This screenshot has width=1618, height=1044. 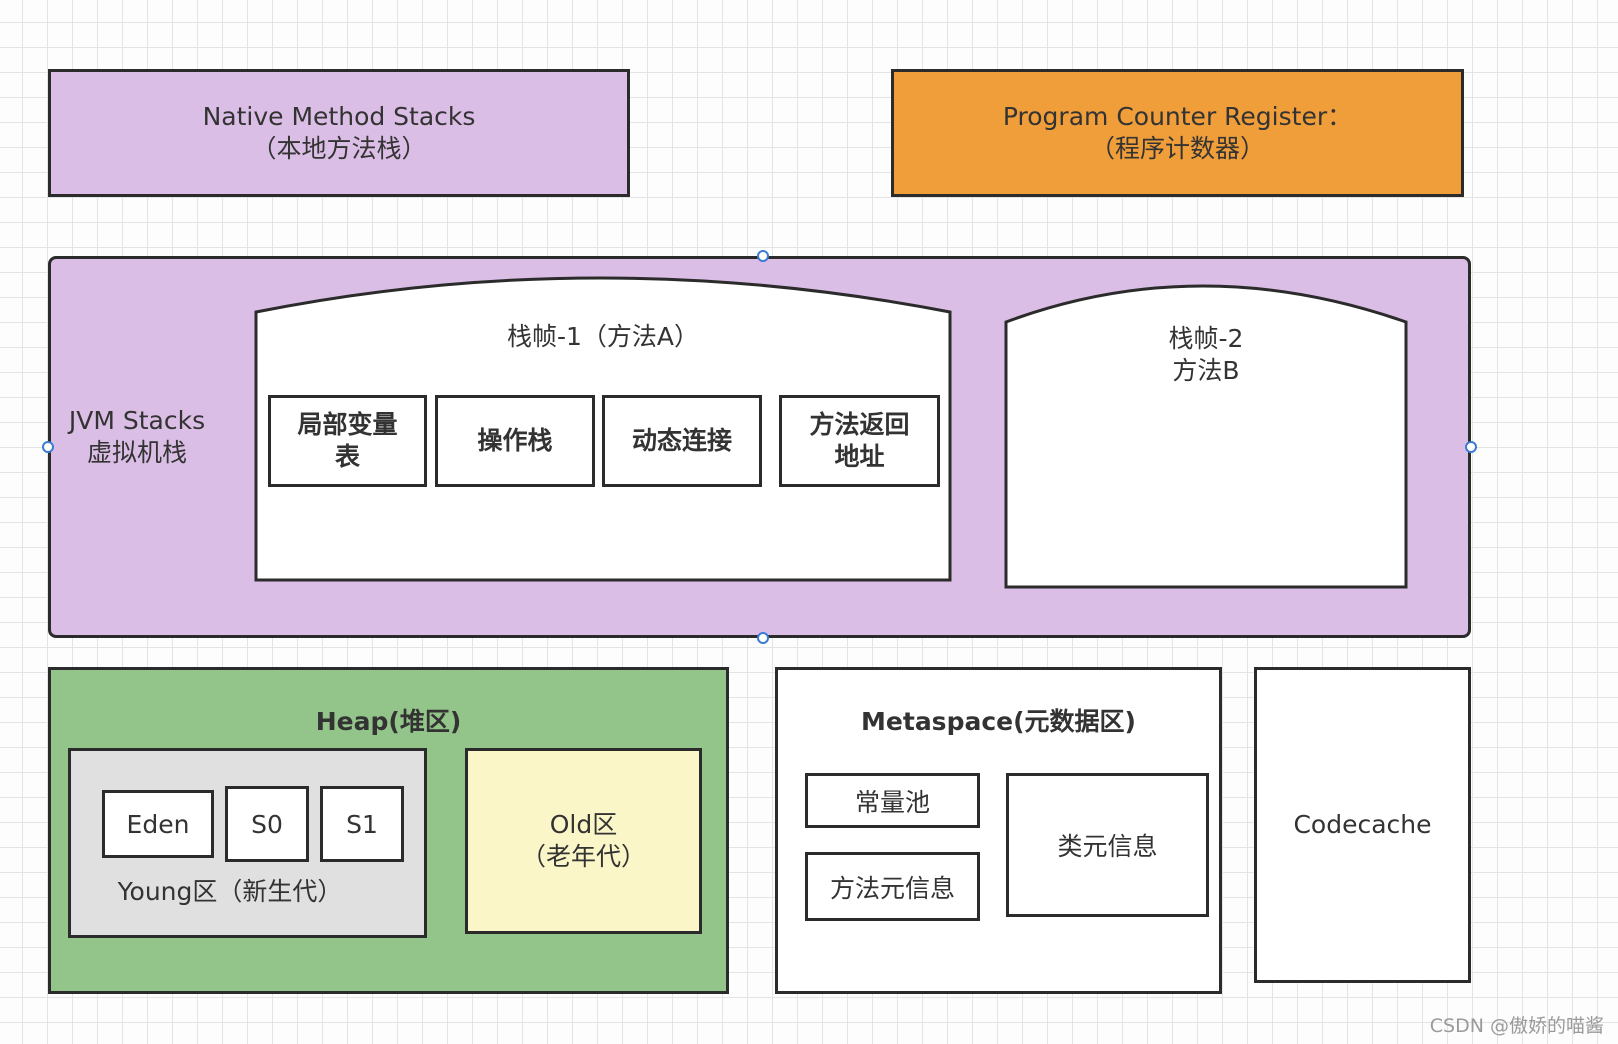 What do you see at coordinates (347, 441) in the screenshot?
I see `local-variable-table: 局部变量 表` at bounding box center [347, 441].